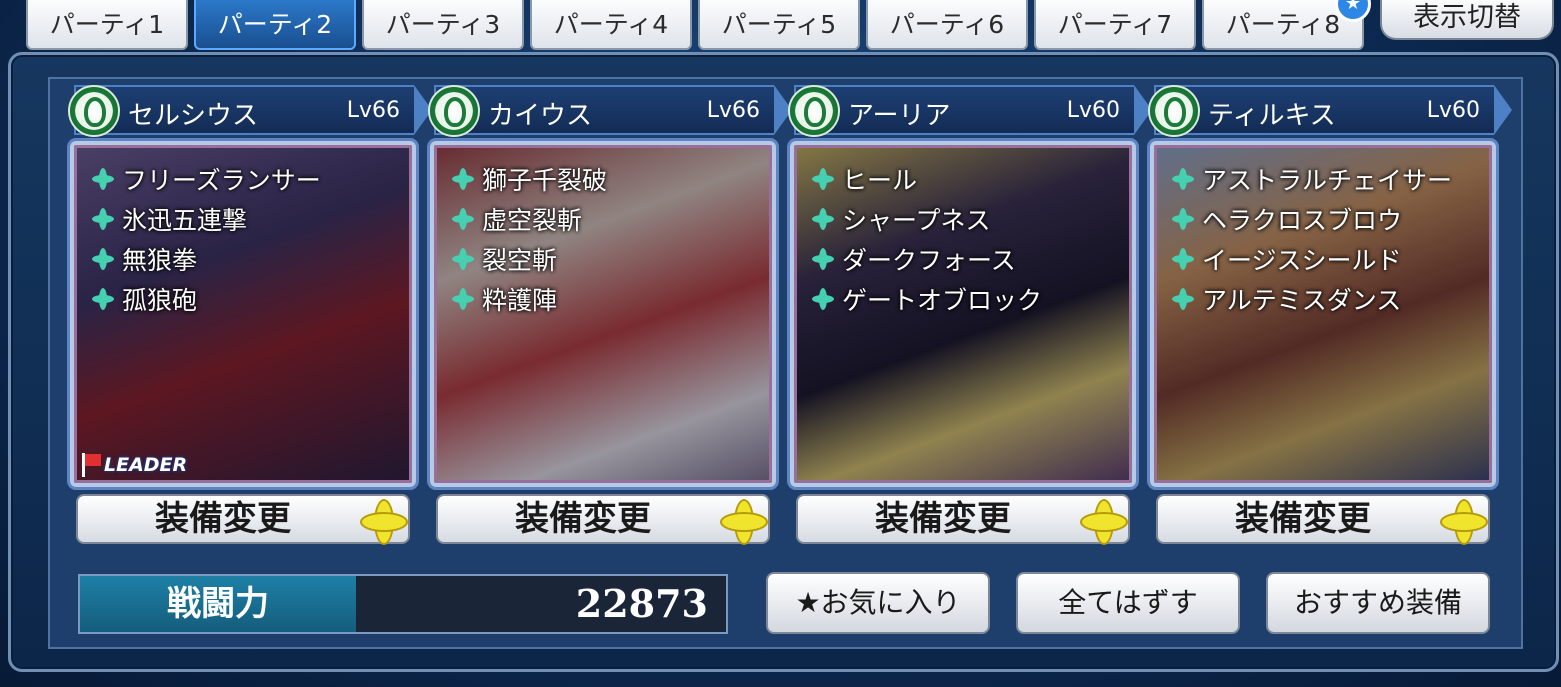  I want to click on skill-item: 虚空裂斬, so click(529, 219).